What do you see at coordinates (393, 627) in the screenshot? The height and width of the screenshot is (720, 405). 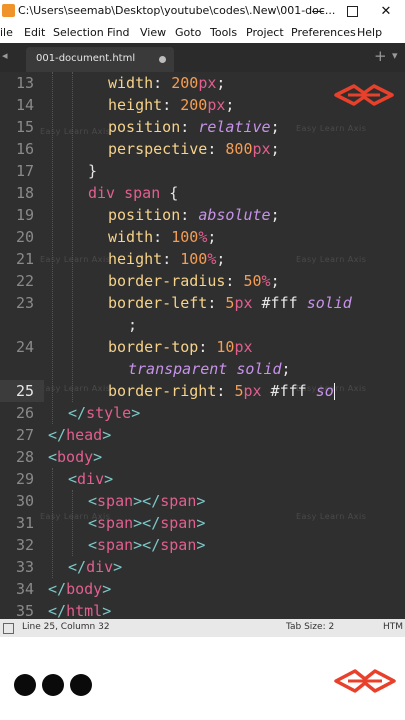 I see `syntax-mode: HTM` at bounding box center [393, 627].